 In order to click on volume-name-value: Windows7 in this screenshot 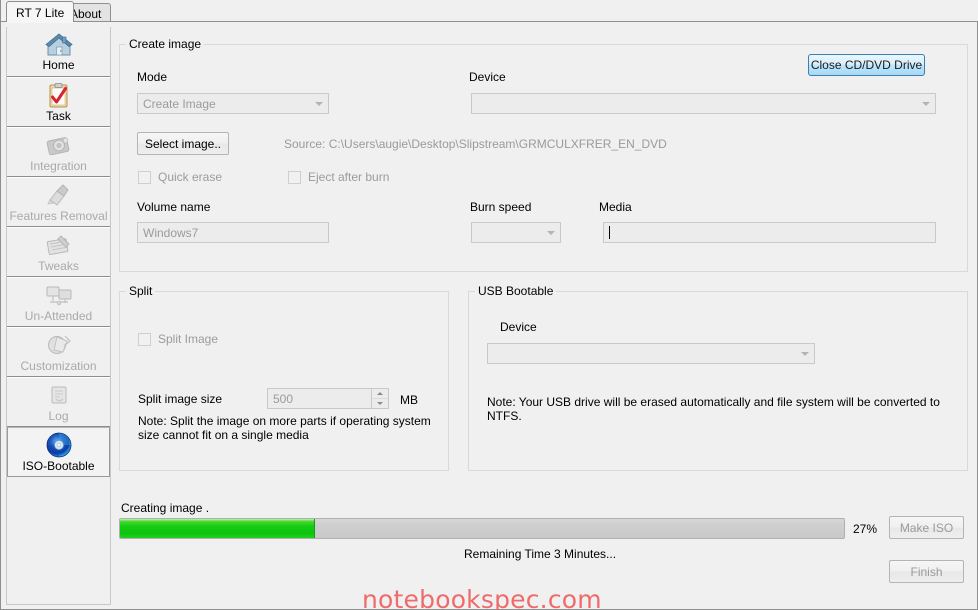, I will do `click(171, 232)`.